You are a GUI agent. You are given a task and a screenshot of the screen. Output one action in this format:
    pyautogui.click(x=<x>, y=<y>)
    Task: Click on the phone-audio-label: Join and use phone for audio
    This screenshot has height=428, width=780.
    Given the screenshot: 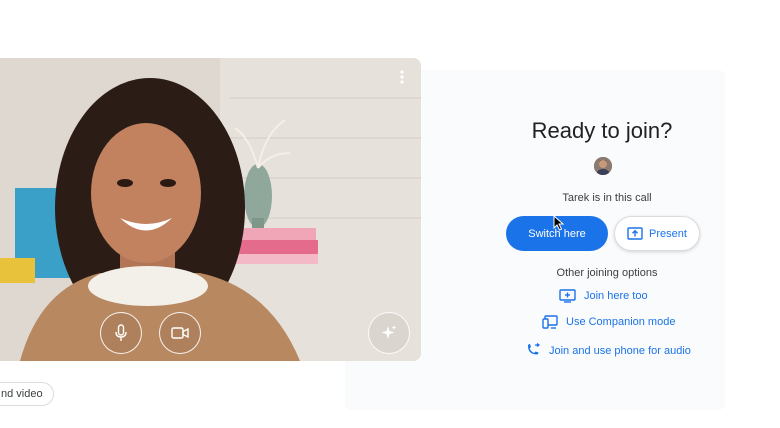 What is the action you would take?
    pyautogui.click(x=620, y=350)
    